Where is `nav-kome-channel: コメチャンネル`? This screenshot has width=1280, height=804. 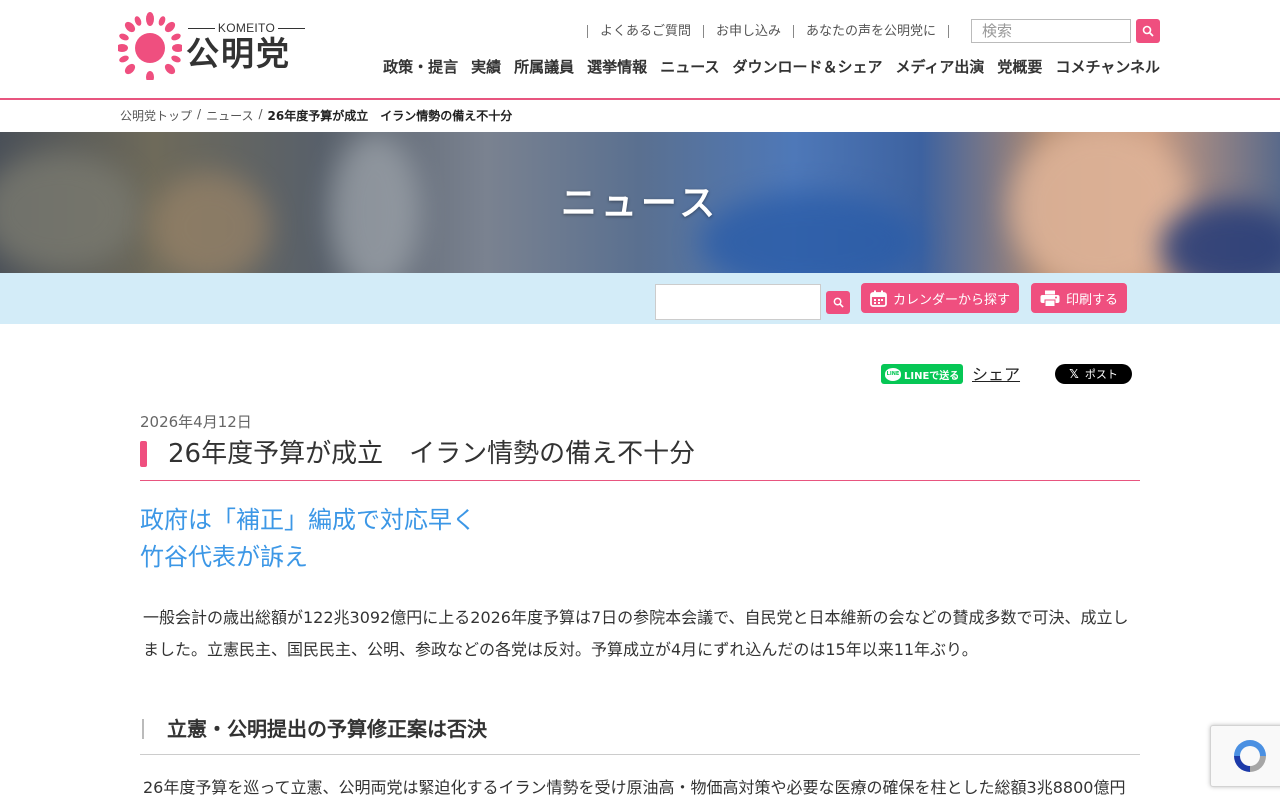 nav-kome-channel: コメチャンネル is located at coordinates (1107, 67).